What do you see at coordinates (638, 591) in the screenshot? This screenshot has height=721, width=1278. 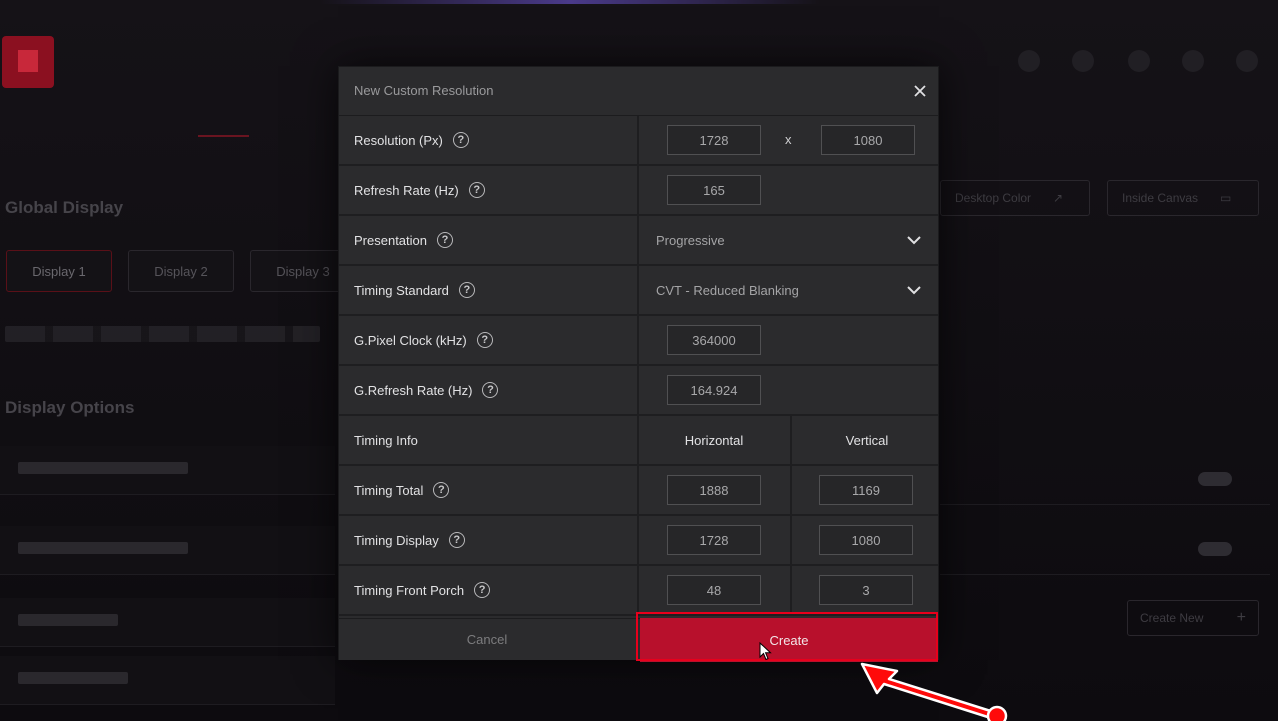 I see `row-timing-front-porch: Timing Front Porch? 48 3` at bounding box center [638, 591].